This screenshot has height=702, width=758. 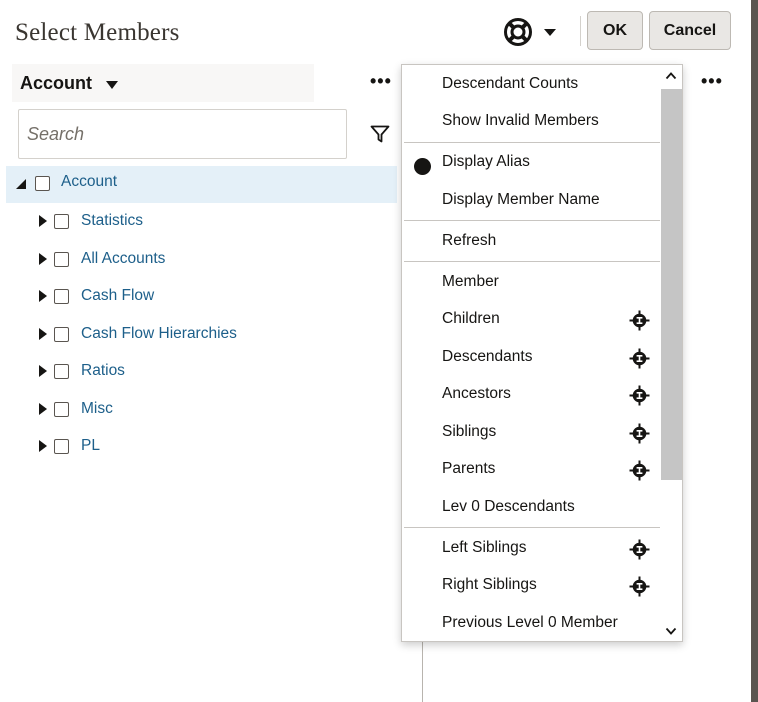 I want to click on menu-item-siblings: Siblings, so click(x=531, y=432).